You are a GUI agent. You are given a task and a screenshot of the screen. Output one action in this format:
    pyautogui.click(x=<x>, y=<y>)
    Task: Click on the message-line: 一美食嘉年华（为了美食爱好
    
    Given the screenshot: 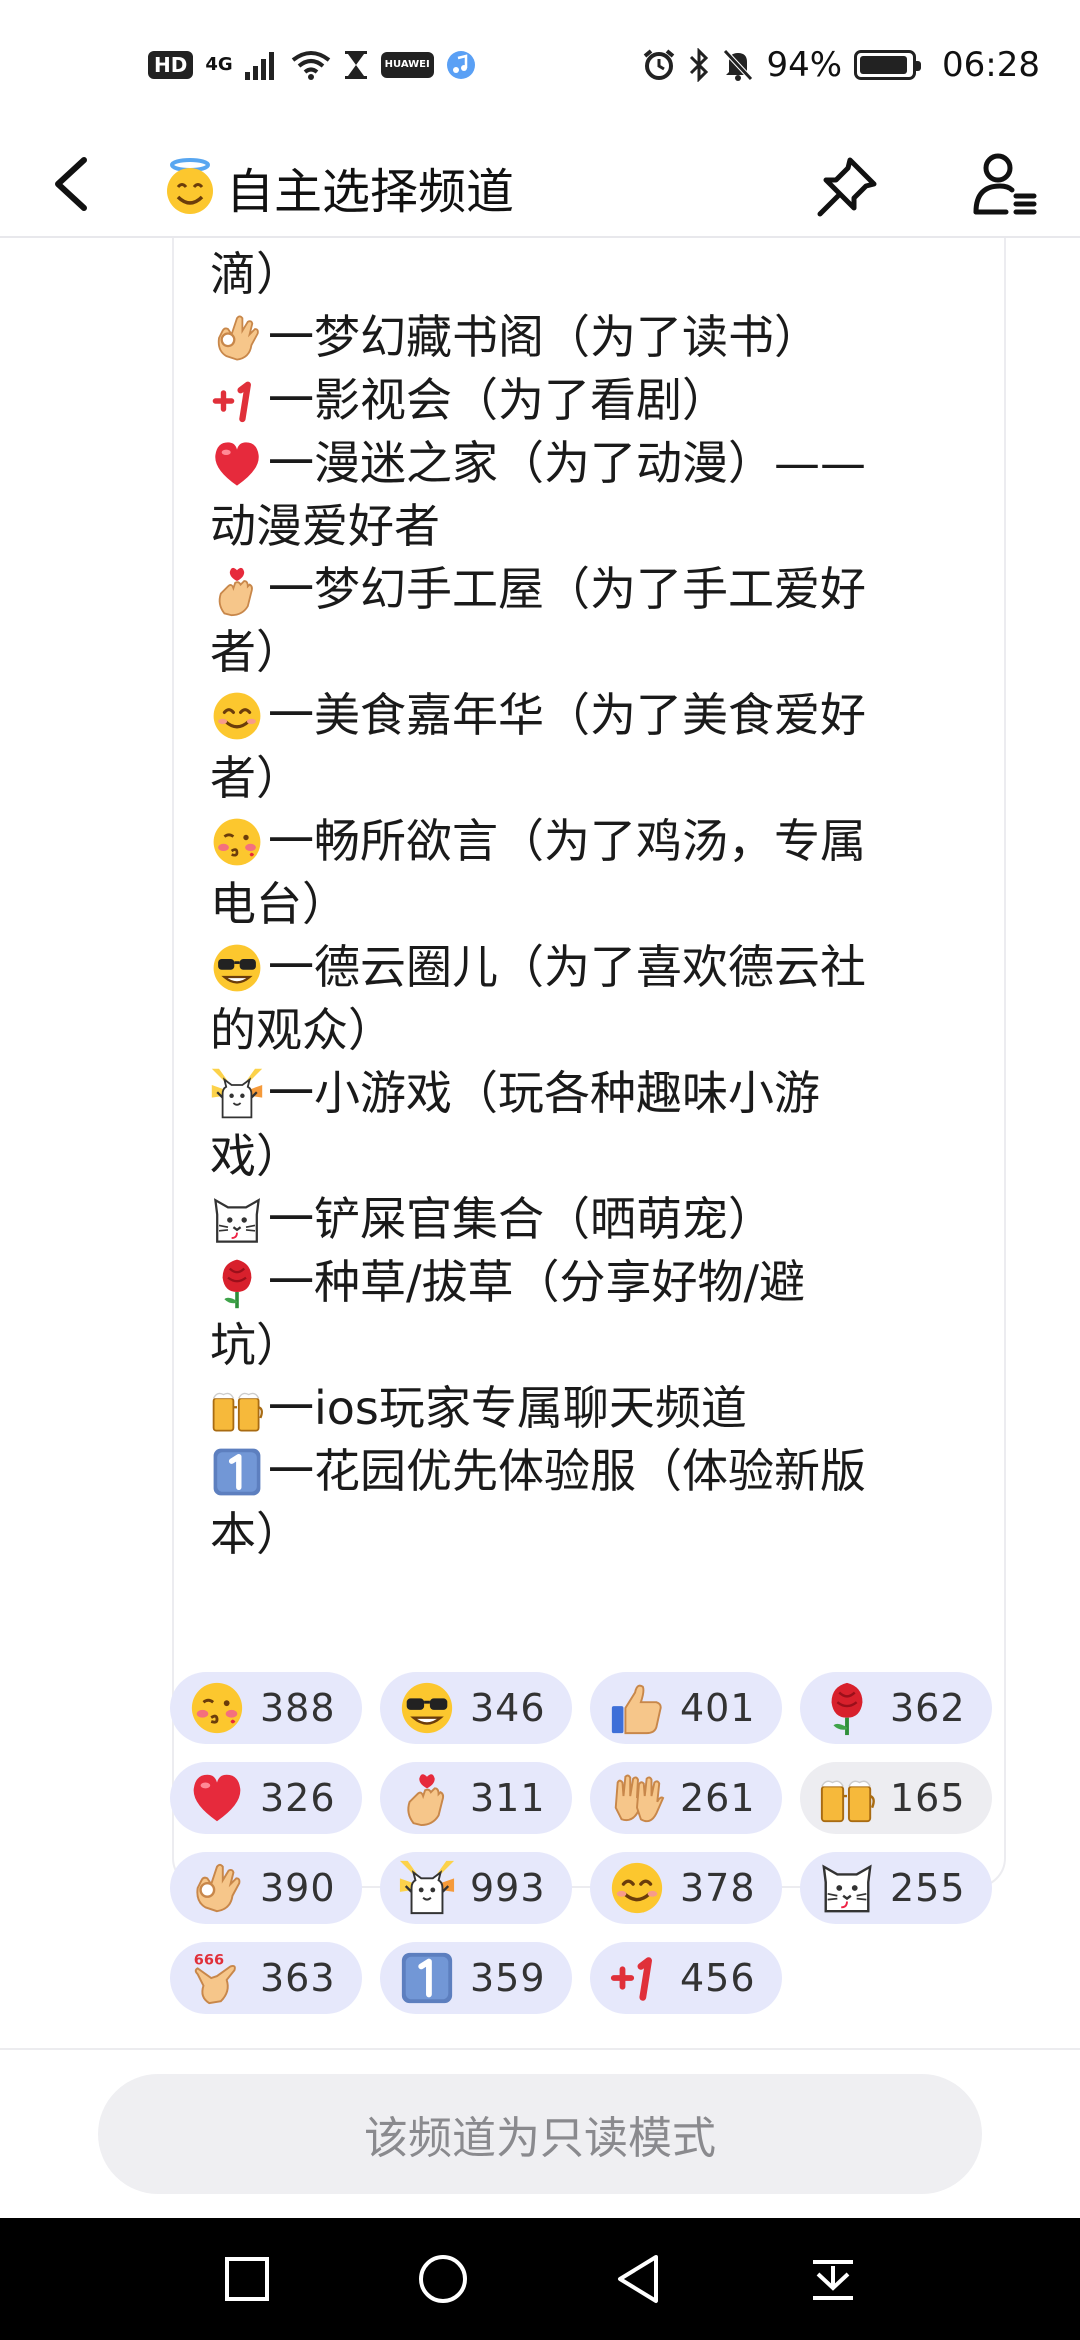 What is the action you would take?
    pyautogui.click(x=590, y=715)
    